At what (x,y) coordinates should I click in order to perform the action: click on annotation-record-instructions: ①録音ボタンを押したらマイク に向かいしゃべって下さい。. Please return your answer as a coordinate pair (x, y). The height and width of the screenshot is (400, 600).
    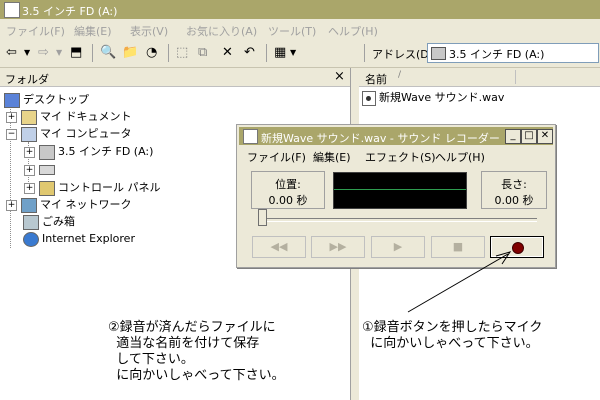
    Looking at the image, I should click on (452, 335).